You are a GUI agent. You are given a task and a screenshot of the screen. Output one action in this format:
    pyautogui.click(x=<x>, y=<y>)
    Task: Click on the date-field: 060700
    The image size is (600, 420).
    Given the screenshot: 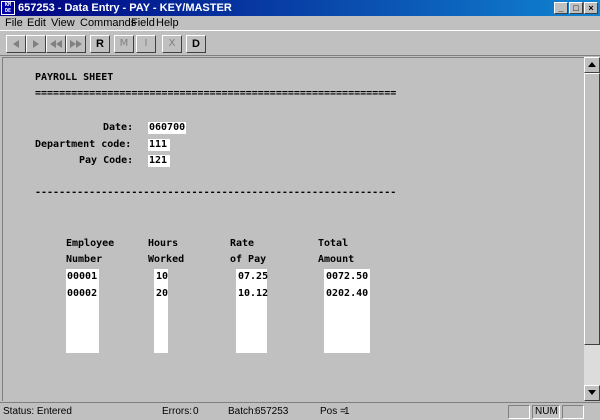 What is the action you would take?
    pyautogui.click(x=167, y=128)
    